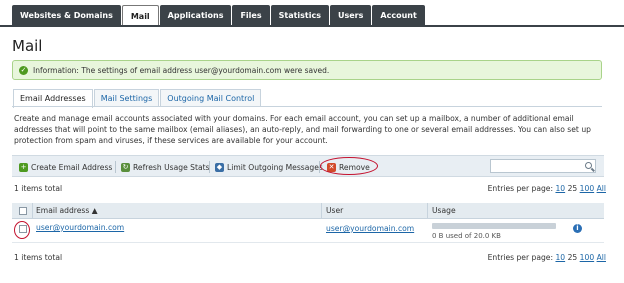 Image resolution: width=624 pixels, height=283 pixels. What do you see at coordinates (171, 167) in the screenshot?
I see `refresh-usage-stats-label: Refresh Usage Stats` at bounding box center [171, 167].